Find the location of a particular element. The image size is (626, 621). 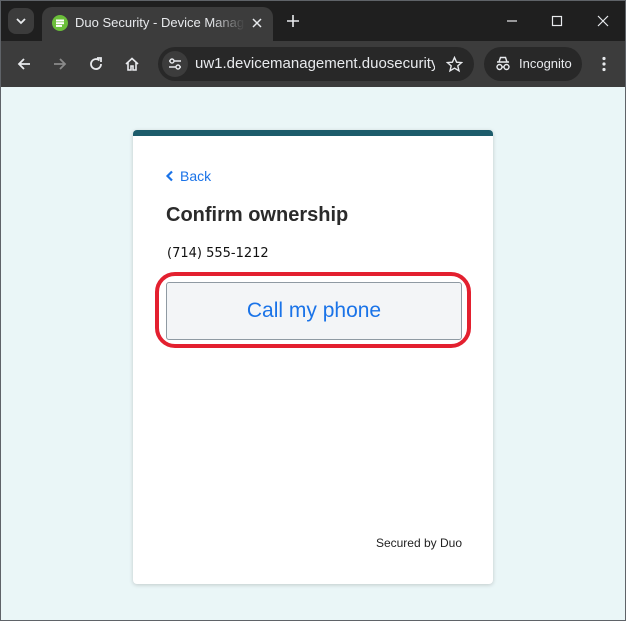

plus-icon is located at coordinates (293, 21).